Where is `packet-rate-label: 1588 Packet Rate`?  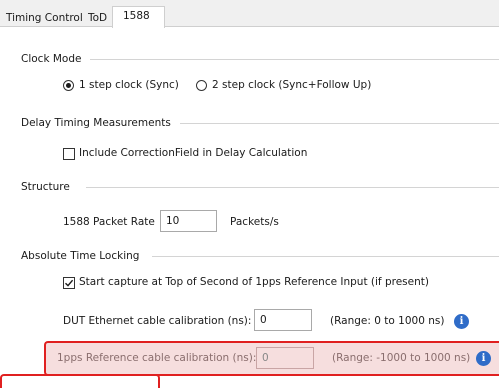 packet-rate-label: 1588 Packet Rate is located at coordinates (109, 222).